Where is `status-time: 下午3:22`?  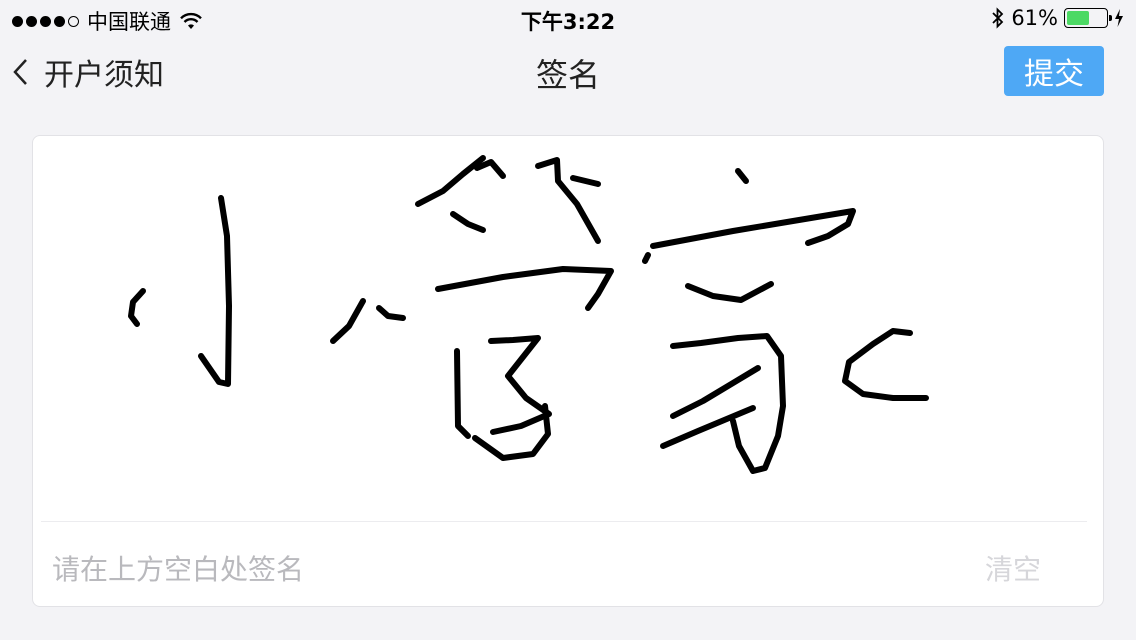
status-time: 下午3:22 is located at coordinates (568, 22).